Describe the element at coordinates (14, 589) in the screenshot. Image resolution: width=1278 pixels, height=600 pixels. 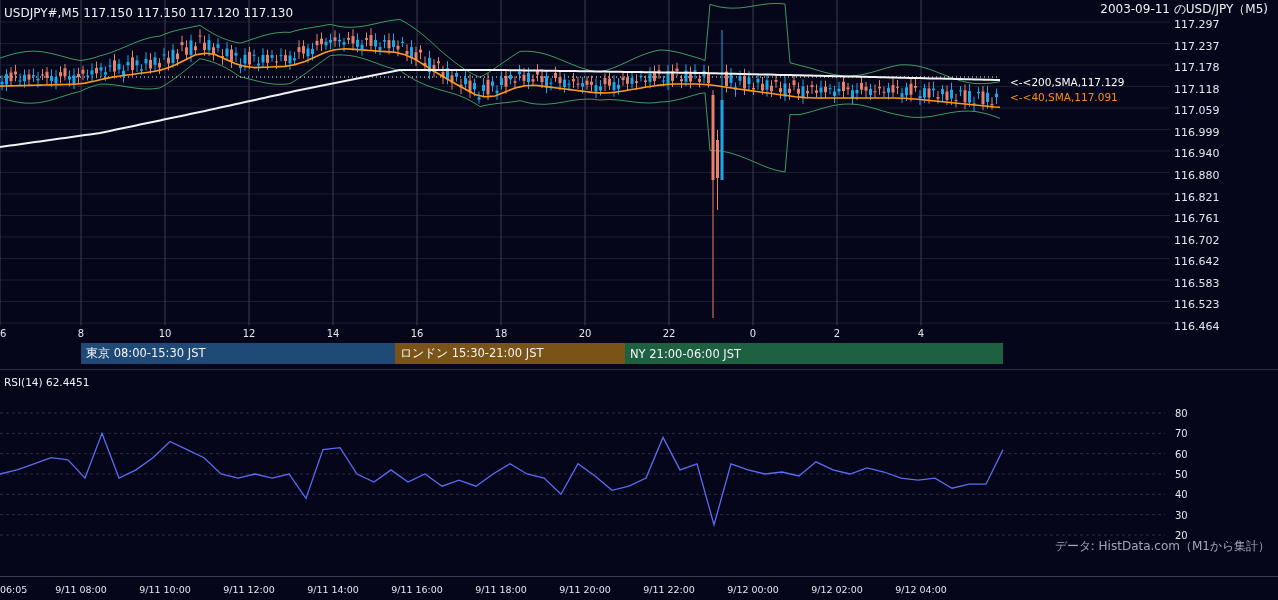
I see `time-label: 06:05` at that location.